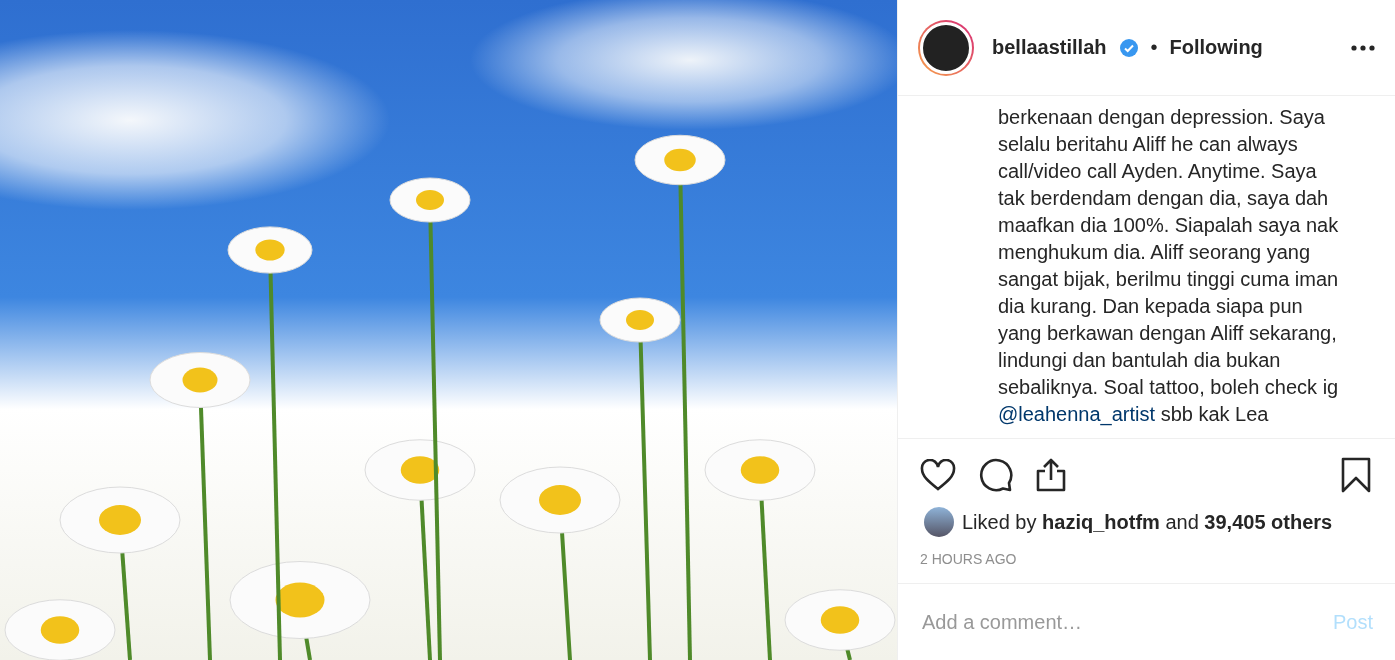 This screenshot has width=1395, height=660. I want to click on post-timestamp: 2 HOURS AGO, so click(1146, 560).